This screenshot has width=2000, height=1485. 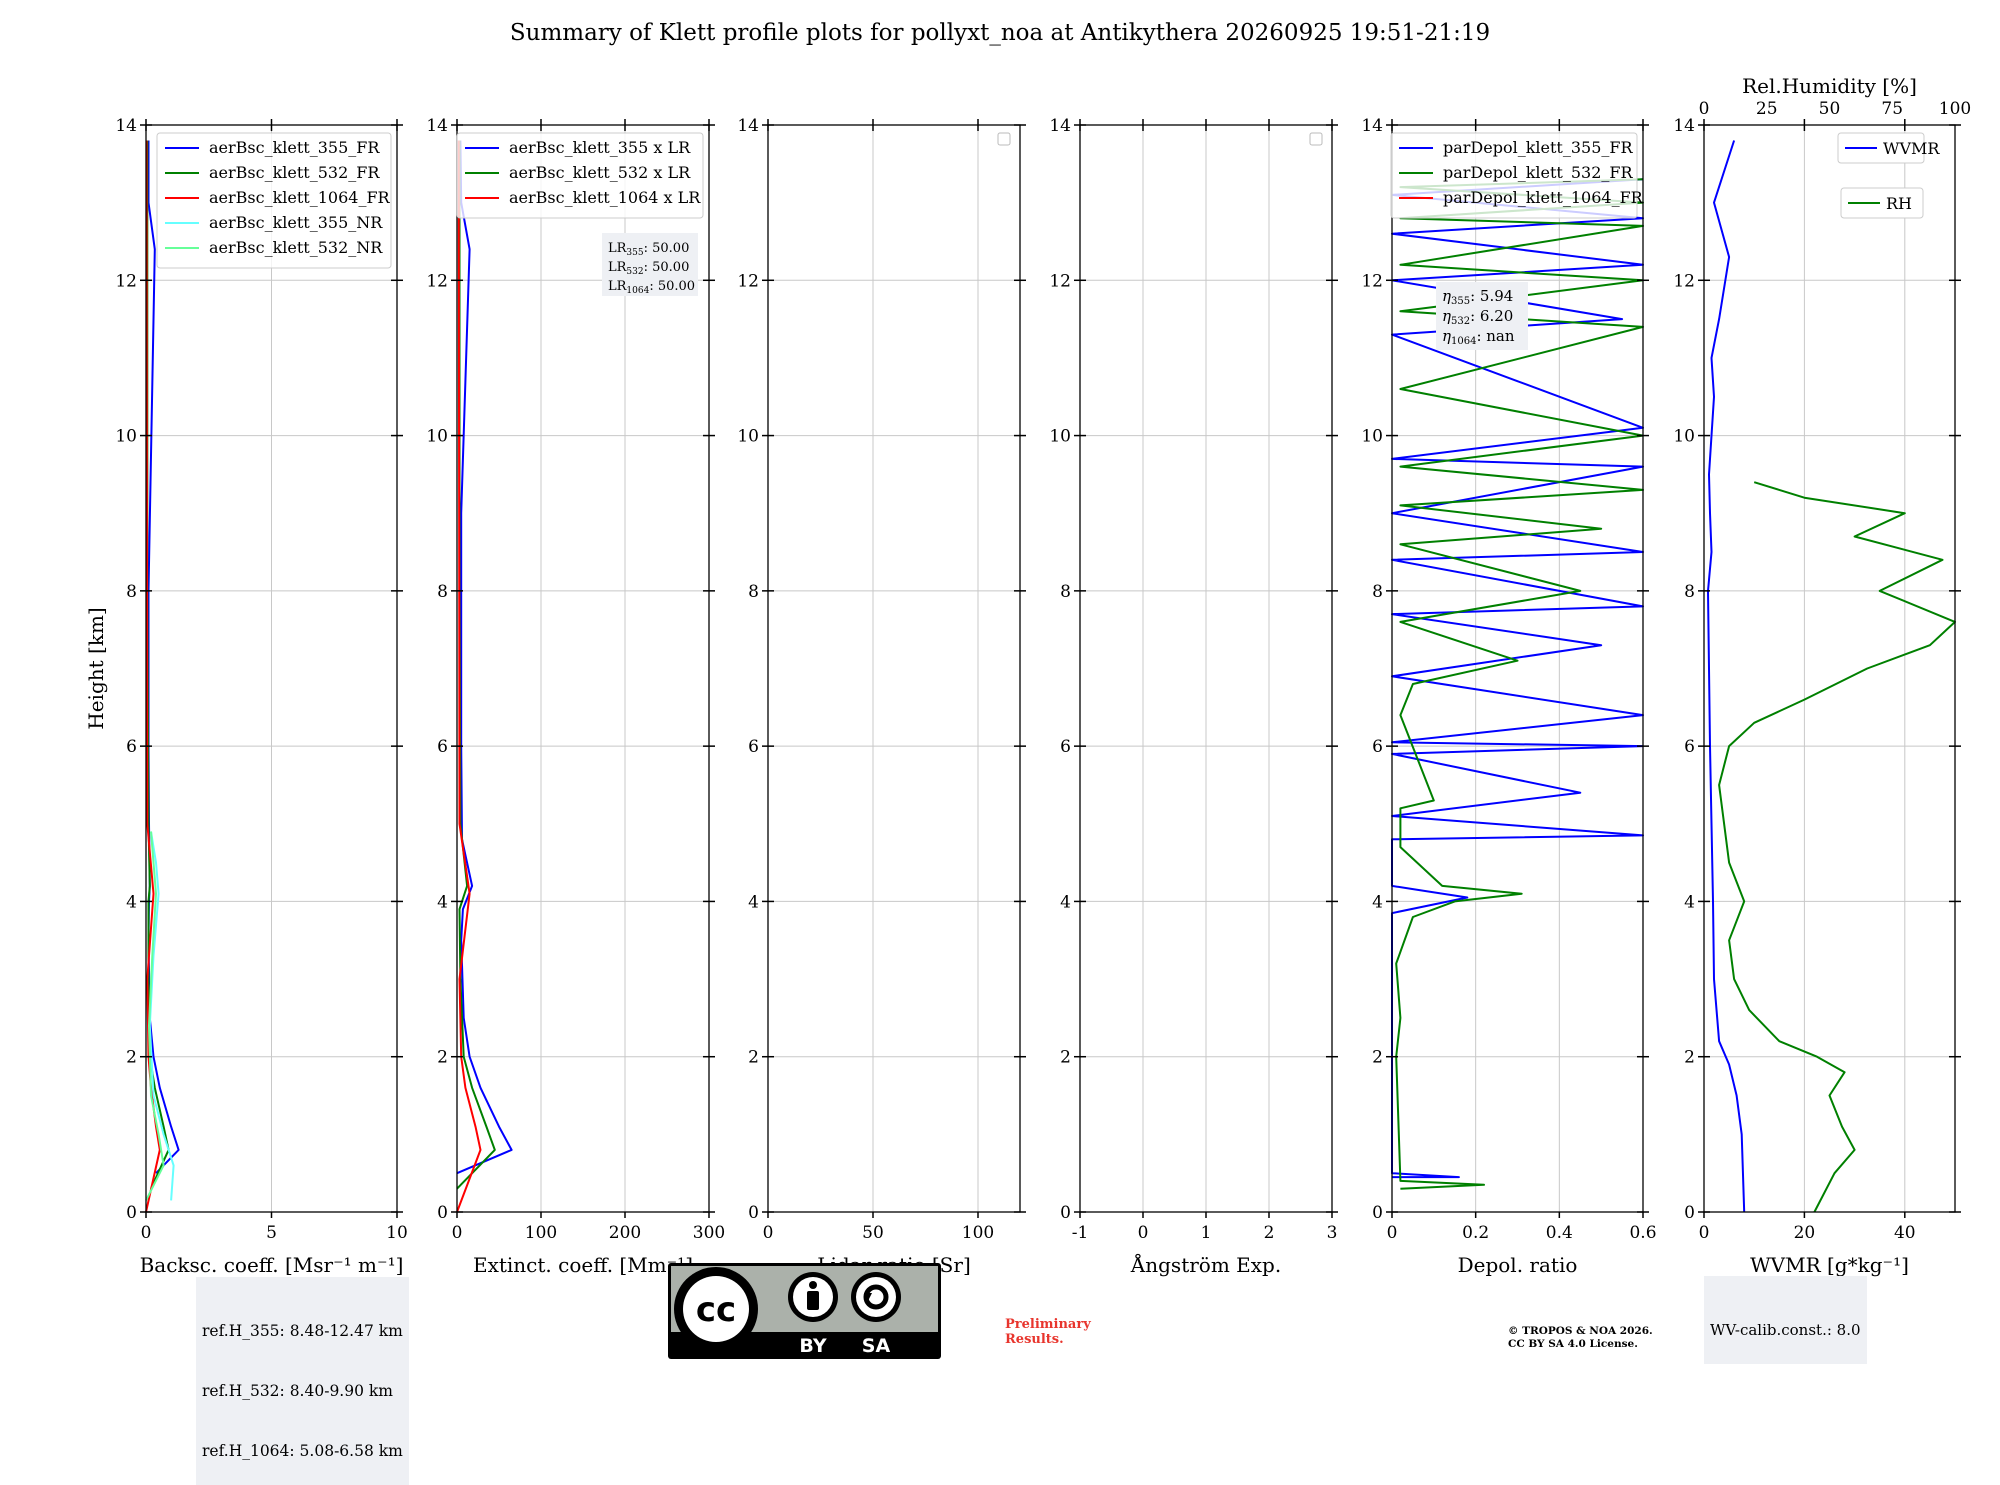 What do you see at coordinates (1911, 148) in the screenshot?
I see `legend-label: WVMR` at bounding box center [1911, 148].